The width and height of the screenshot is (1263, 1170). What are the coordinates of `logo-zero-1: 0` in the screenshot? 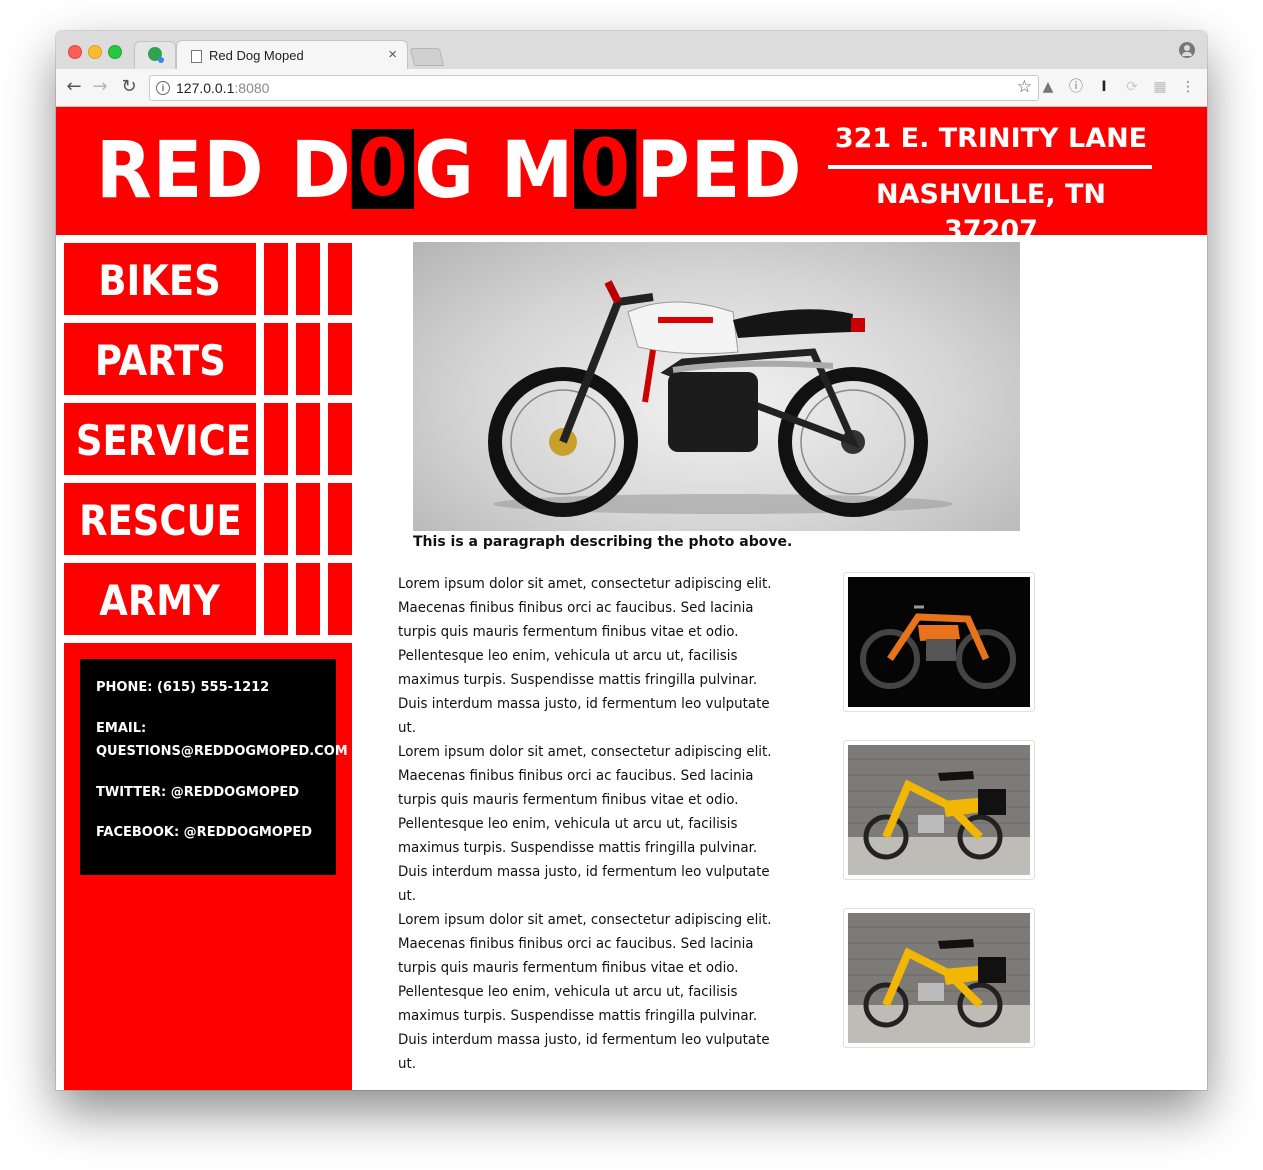 It's located at (383, 169).